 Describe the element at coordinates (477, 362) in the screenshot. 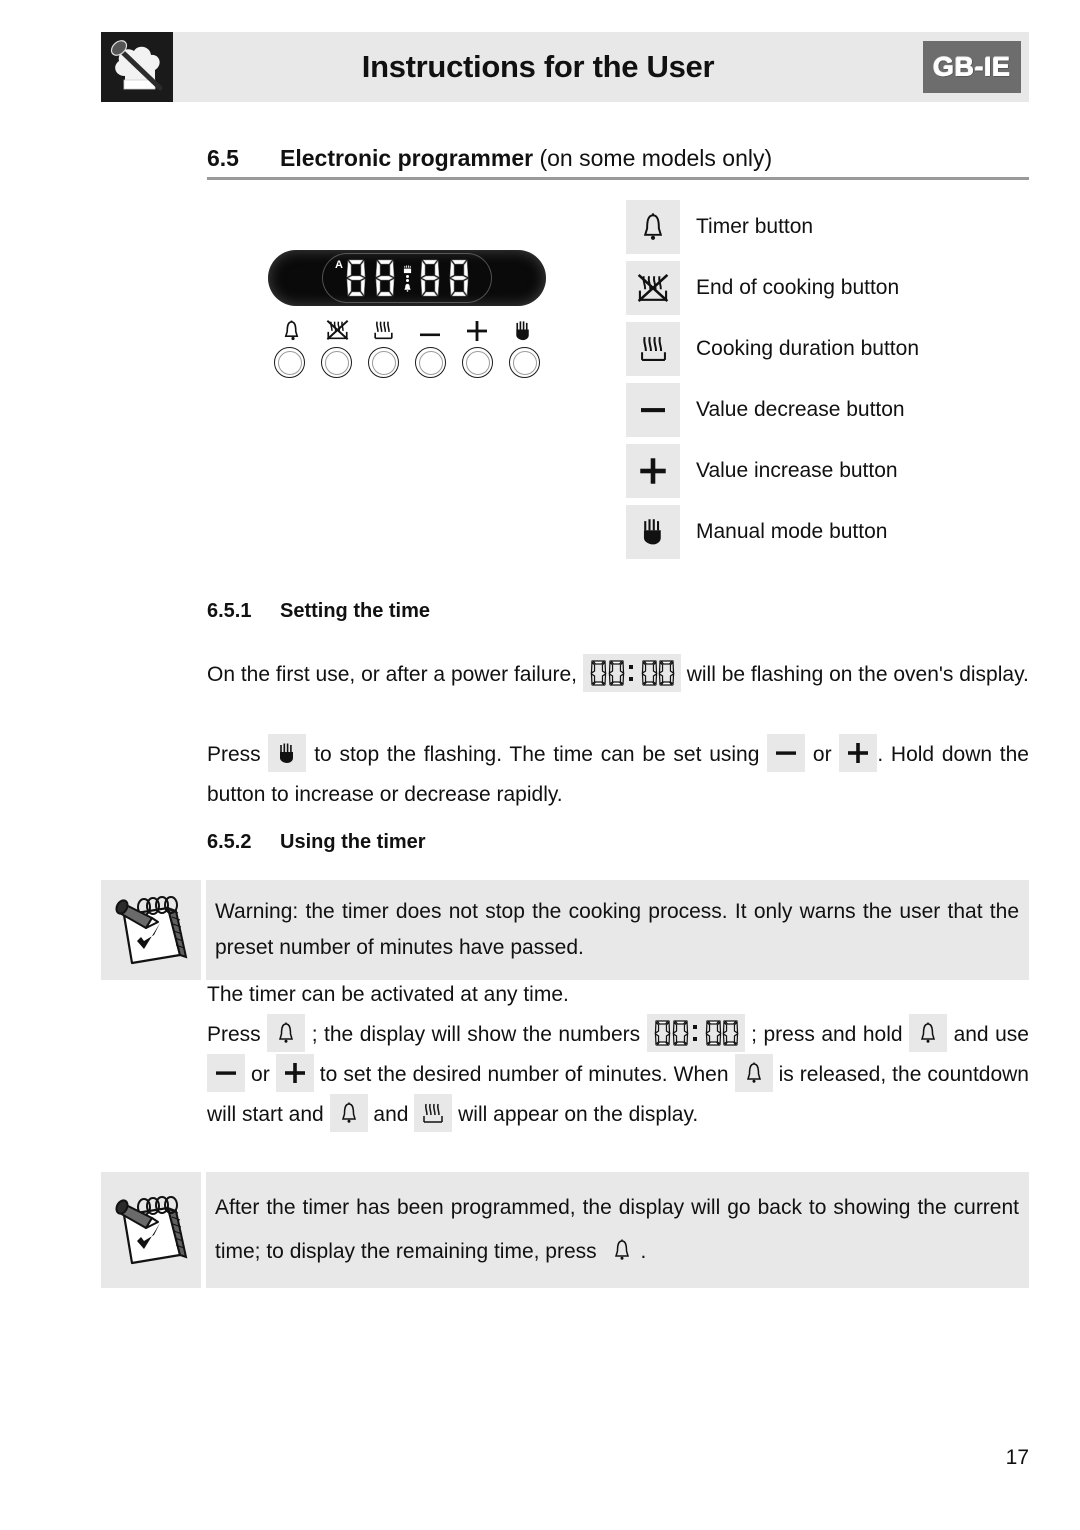

I see `value-increase-button` at that location.